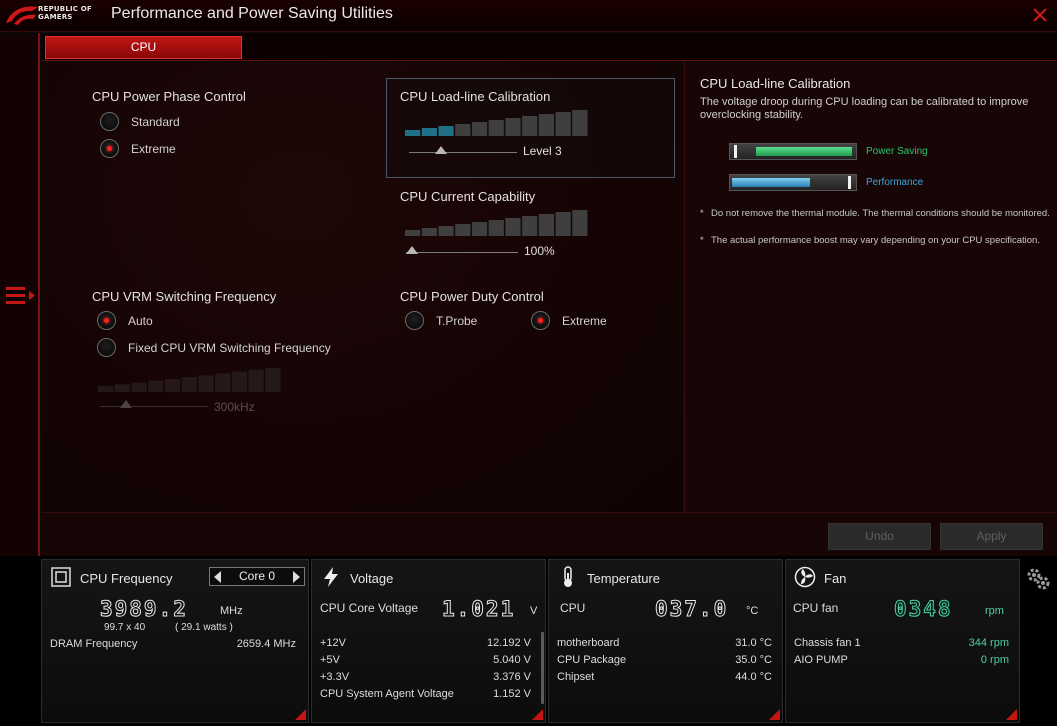  I want to click on radio-label: Standard, so click(155, 121).